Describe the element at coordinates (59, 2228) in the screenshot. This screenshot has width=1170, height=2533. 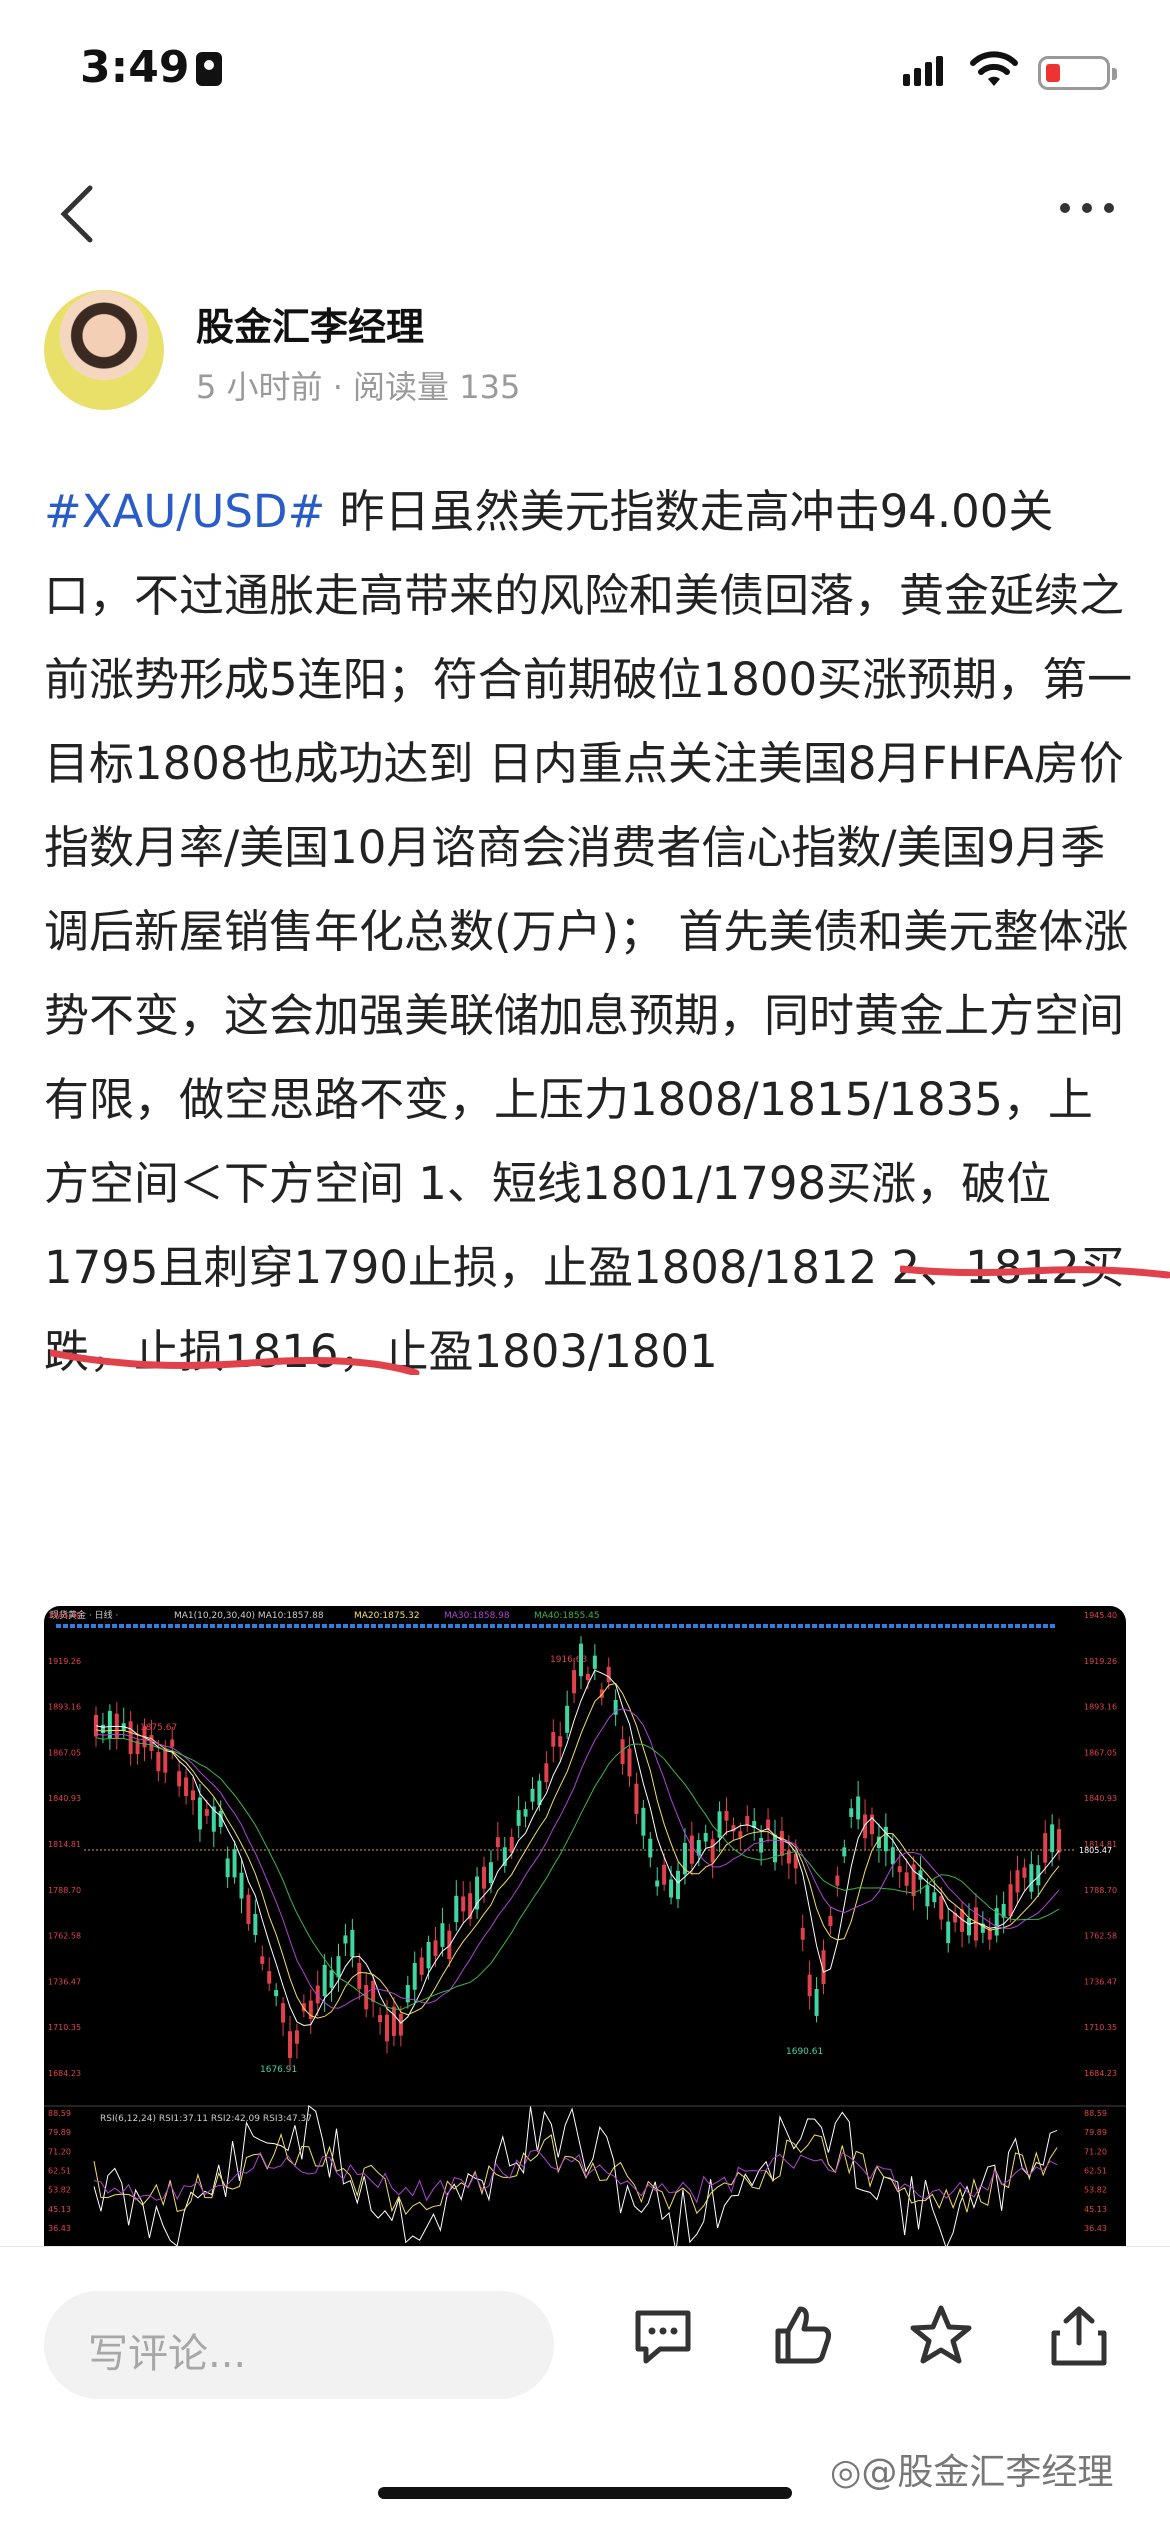
I see `rsi-tick-label-left: 36.43` at that location.